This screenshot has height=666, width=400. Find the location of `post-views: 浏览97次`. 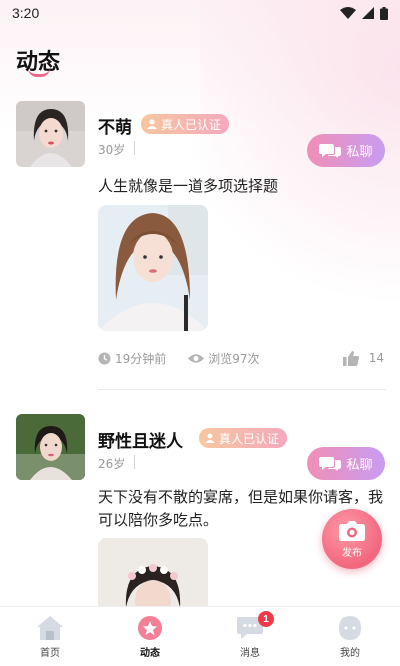

post-views: 浏览97次 is located at coordinates (224, 358).